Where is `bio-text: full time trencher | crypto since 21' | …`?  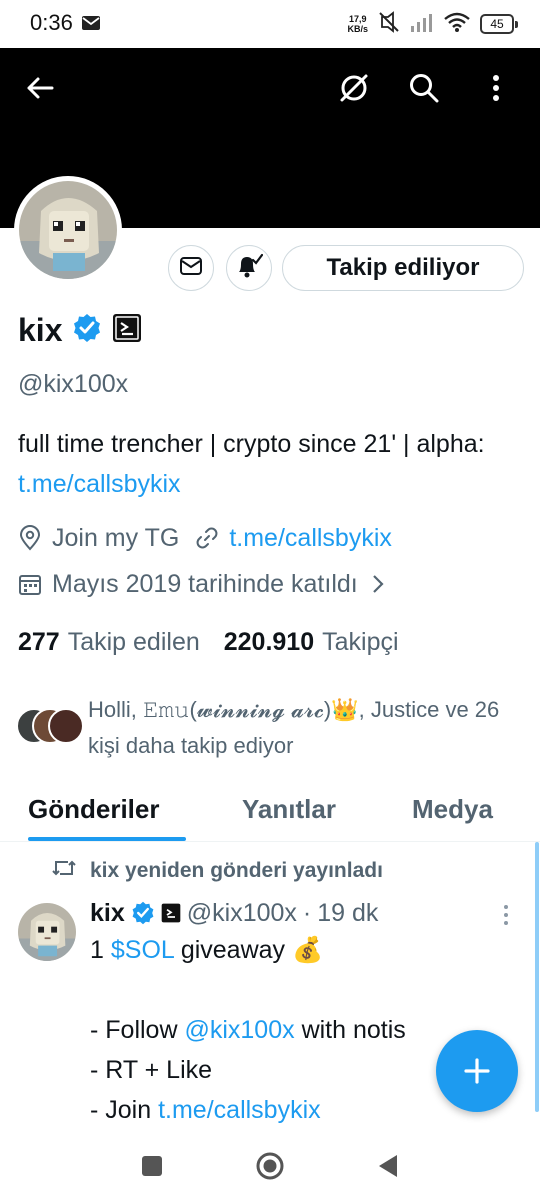
bio-text: full time trencher | crypto since 21' | … is located at coordinates (251, 444).